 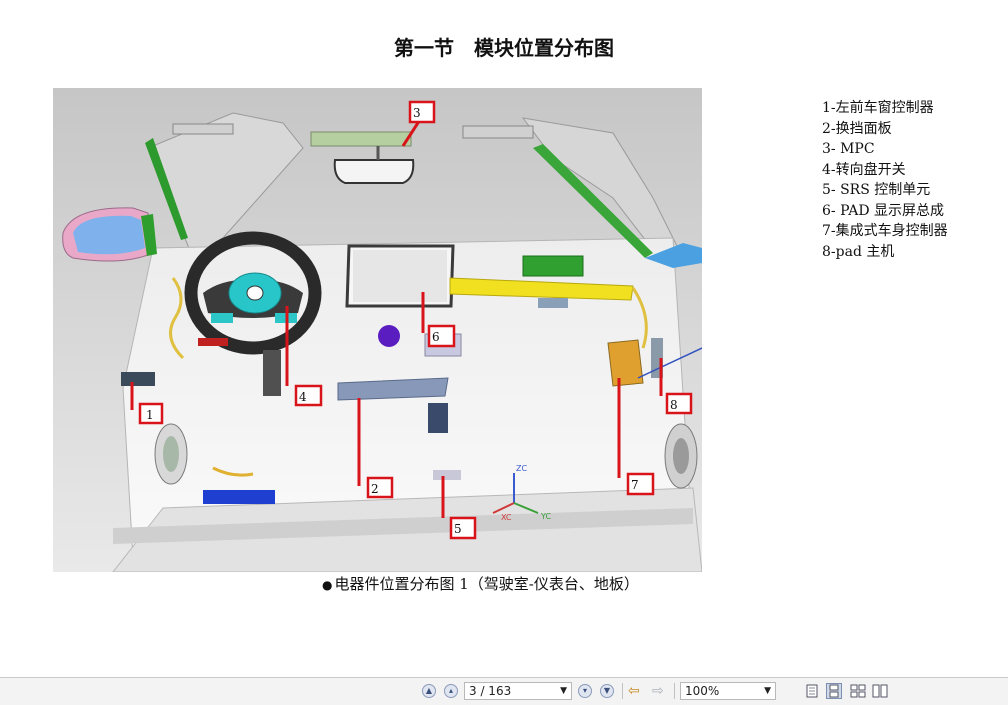 I want to click on callout-2: 2, so click(x=375, y=489).